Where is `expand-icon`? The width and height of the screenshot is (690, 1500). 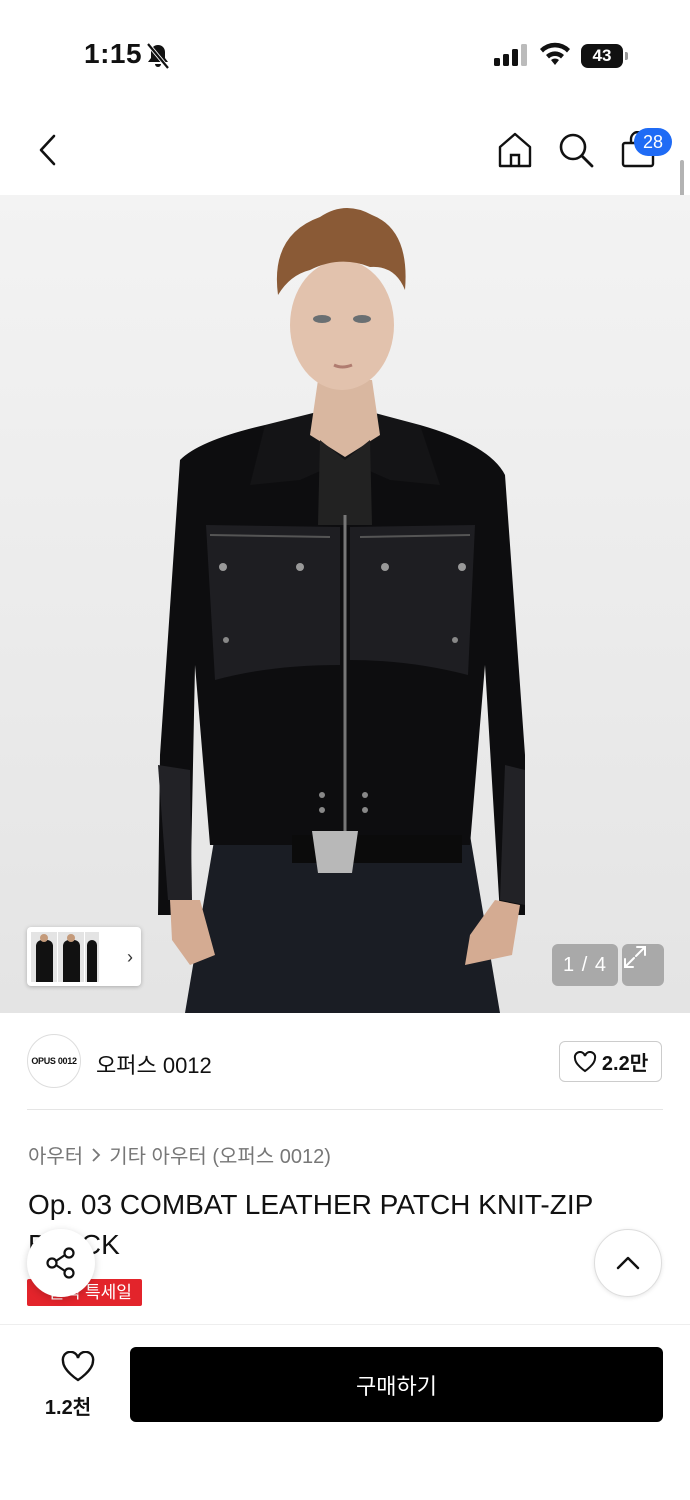 expand-icon is located at coordinates (635, 957).